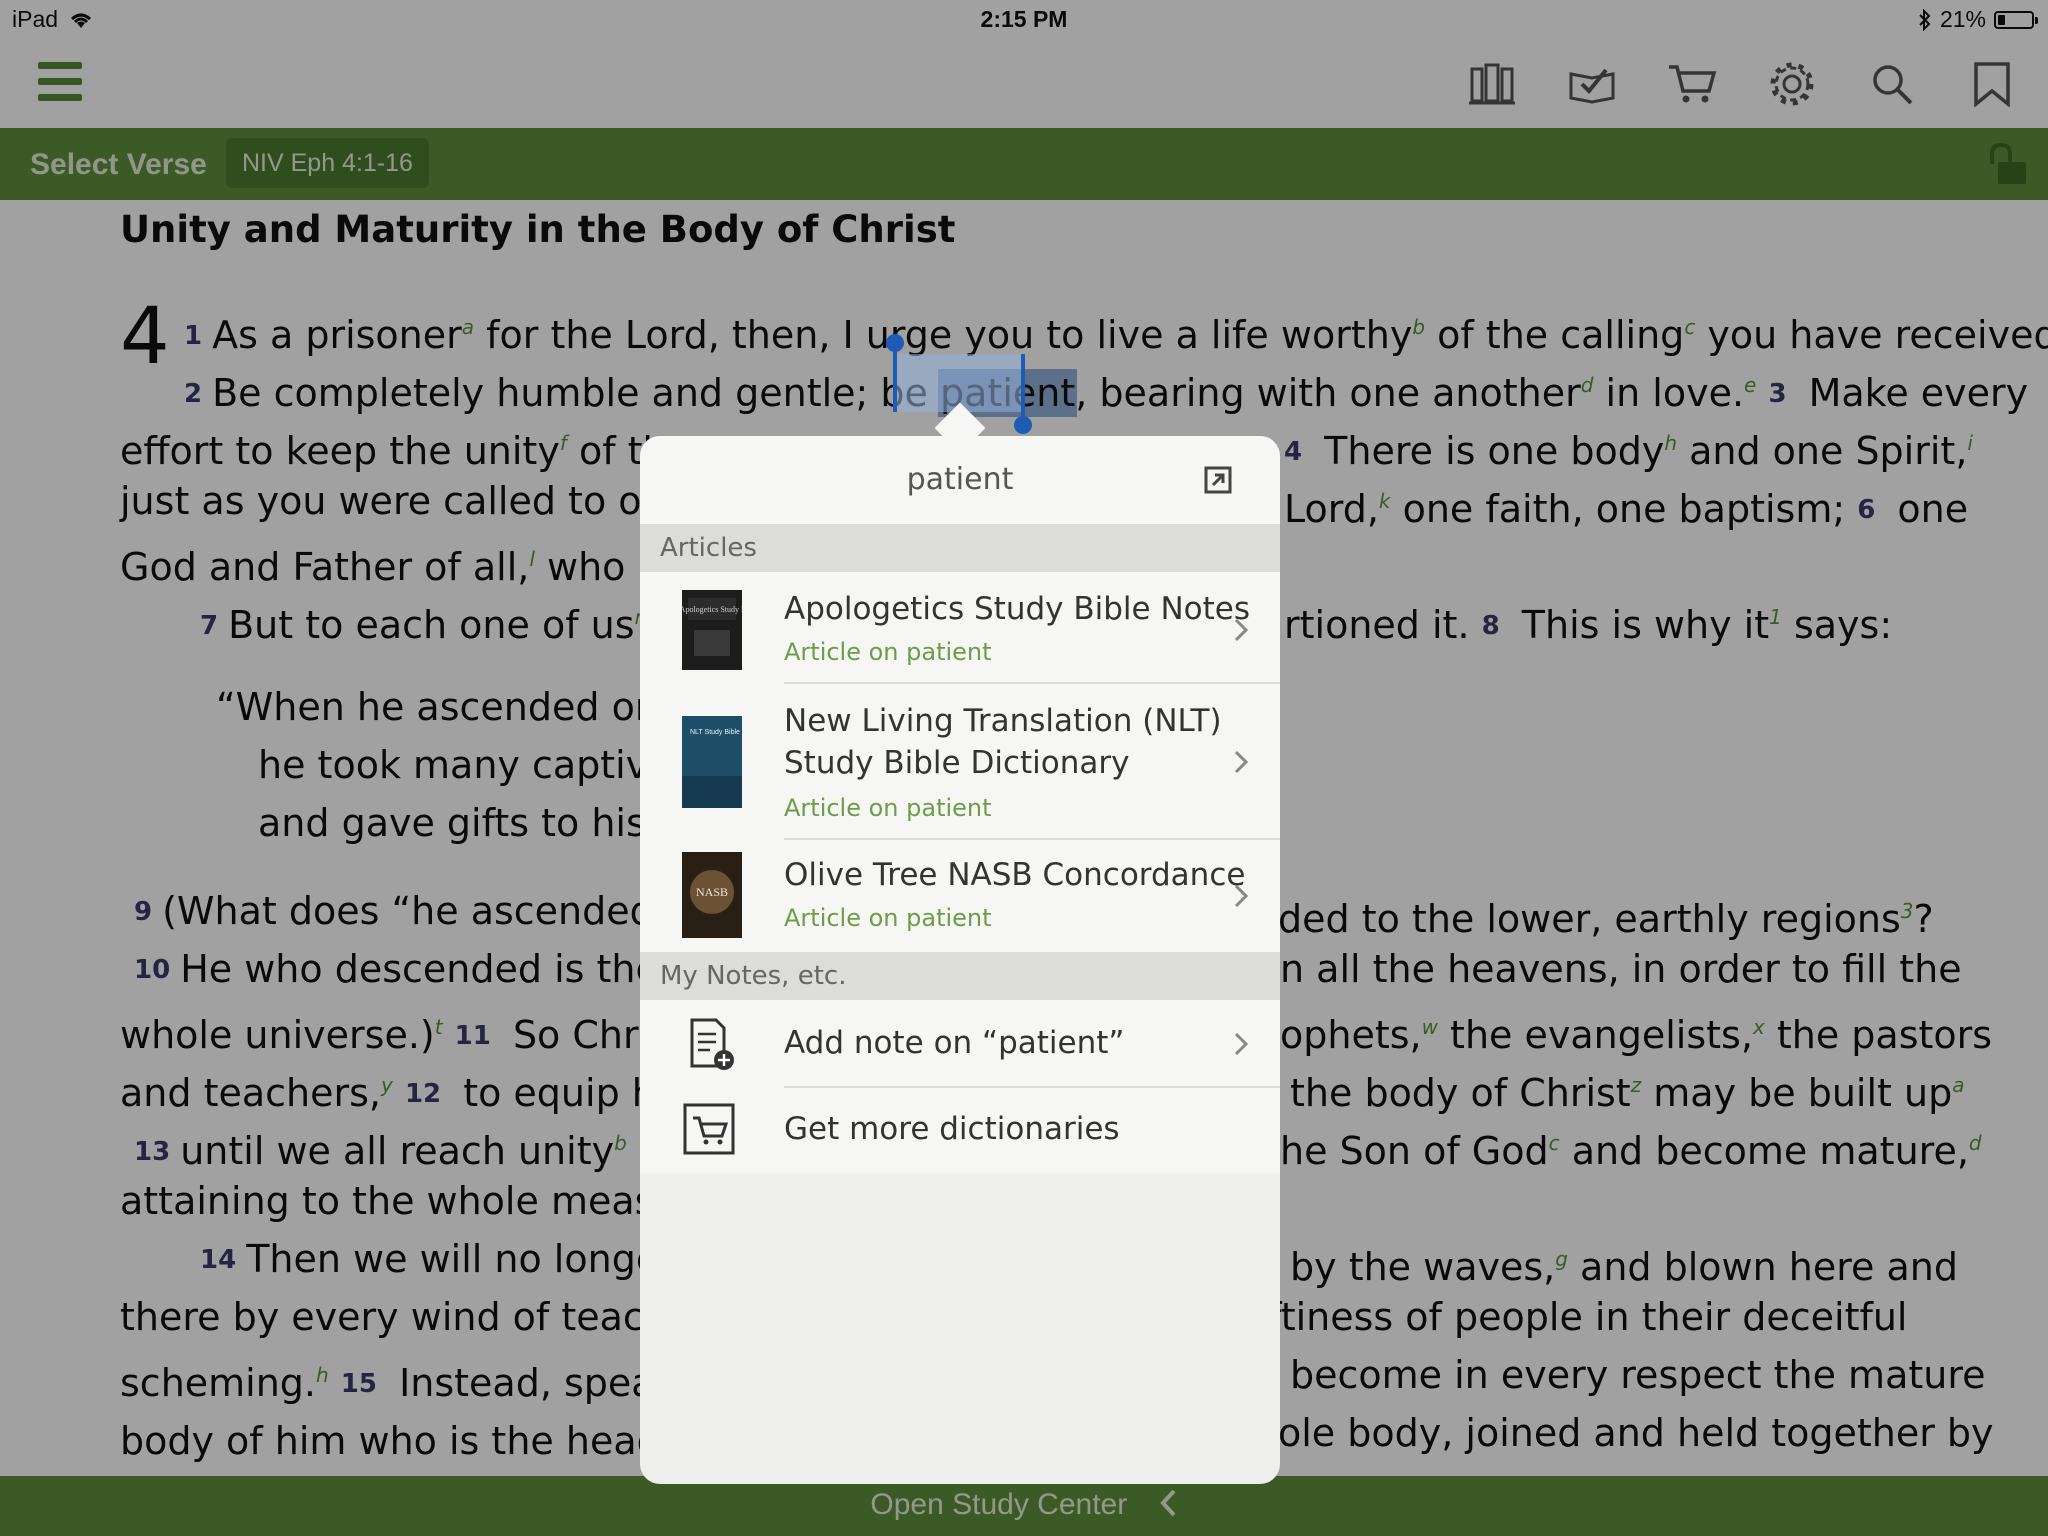 This screenshot has height=1536, width=2048. I want to click on popover-header: patient, so click(960, 480).